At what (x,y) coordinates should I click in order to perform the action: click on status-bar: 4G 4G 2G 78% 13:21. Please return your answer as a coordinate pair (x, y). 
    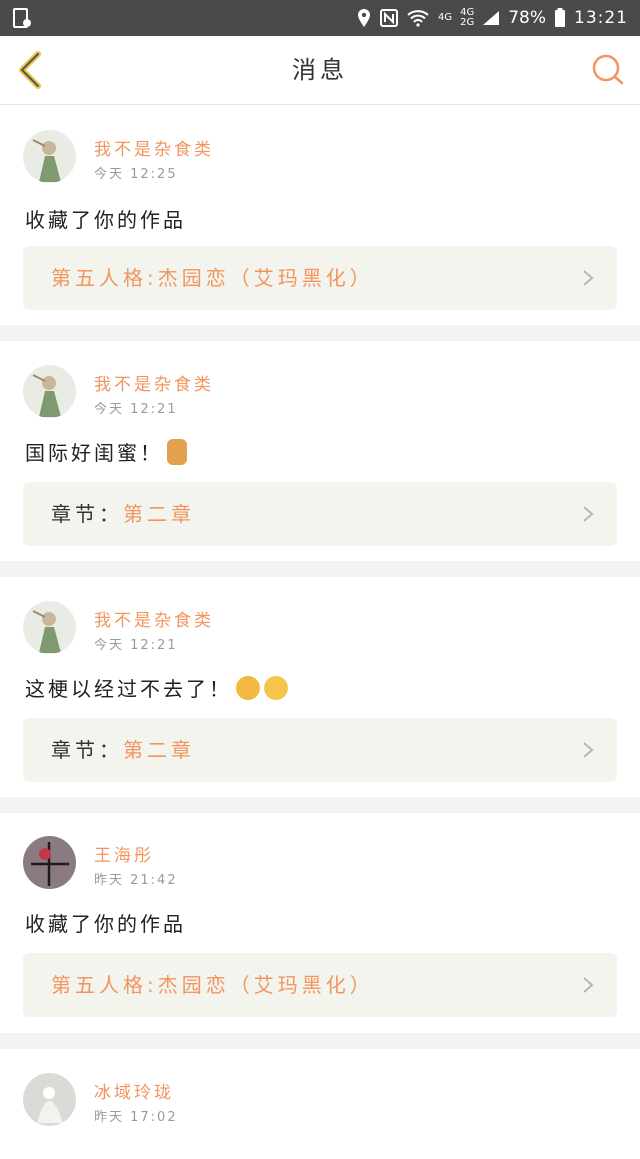
    Looking at the image, I should click on (320, 18).